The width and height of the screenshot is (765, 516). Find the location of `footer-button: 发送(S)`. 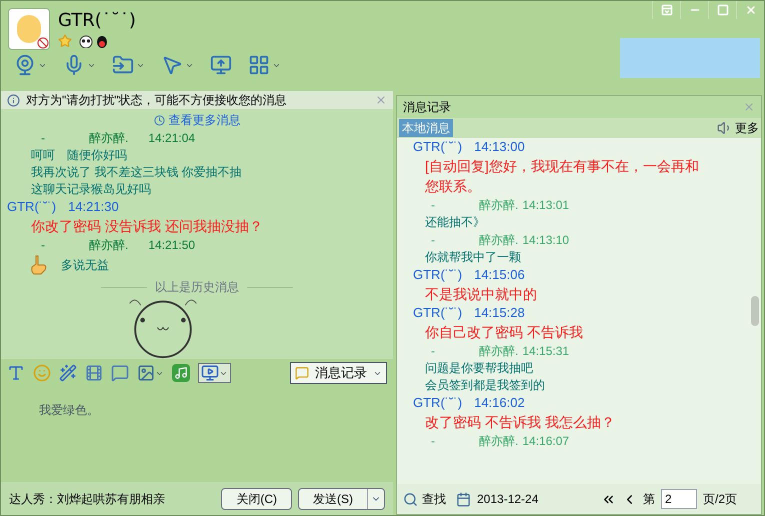

footer-button: 发送(S) is located at coordinates (341, 499).